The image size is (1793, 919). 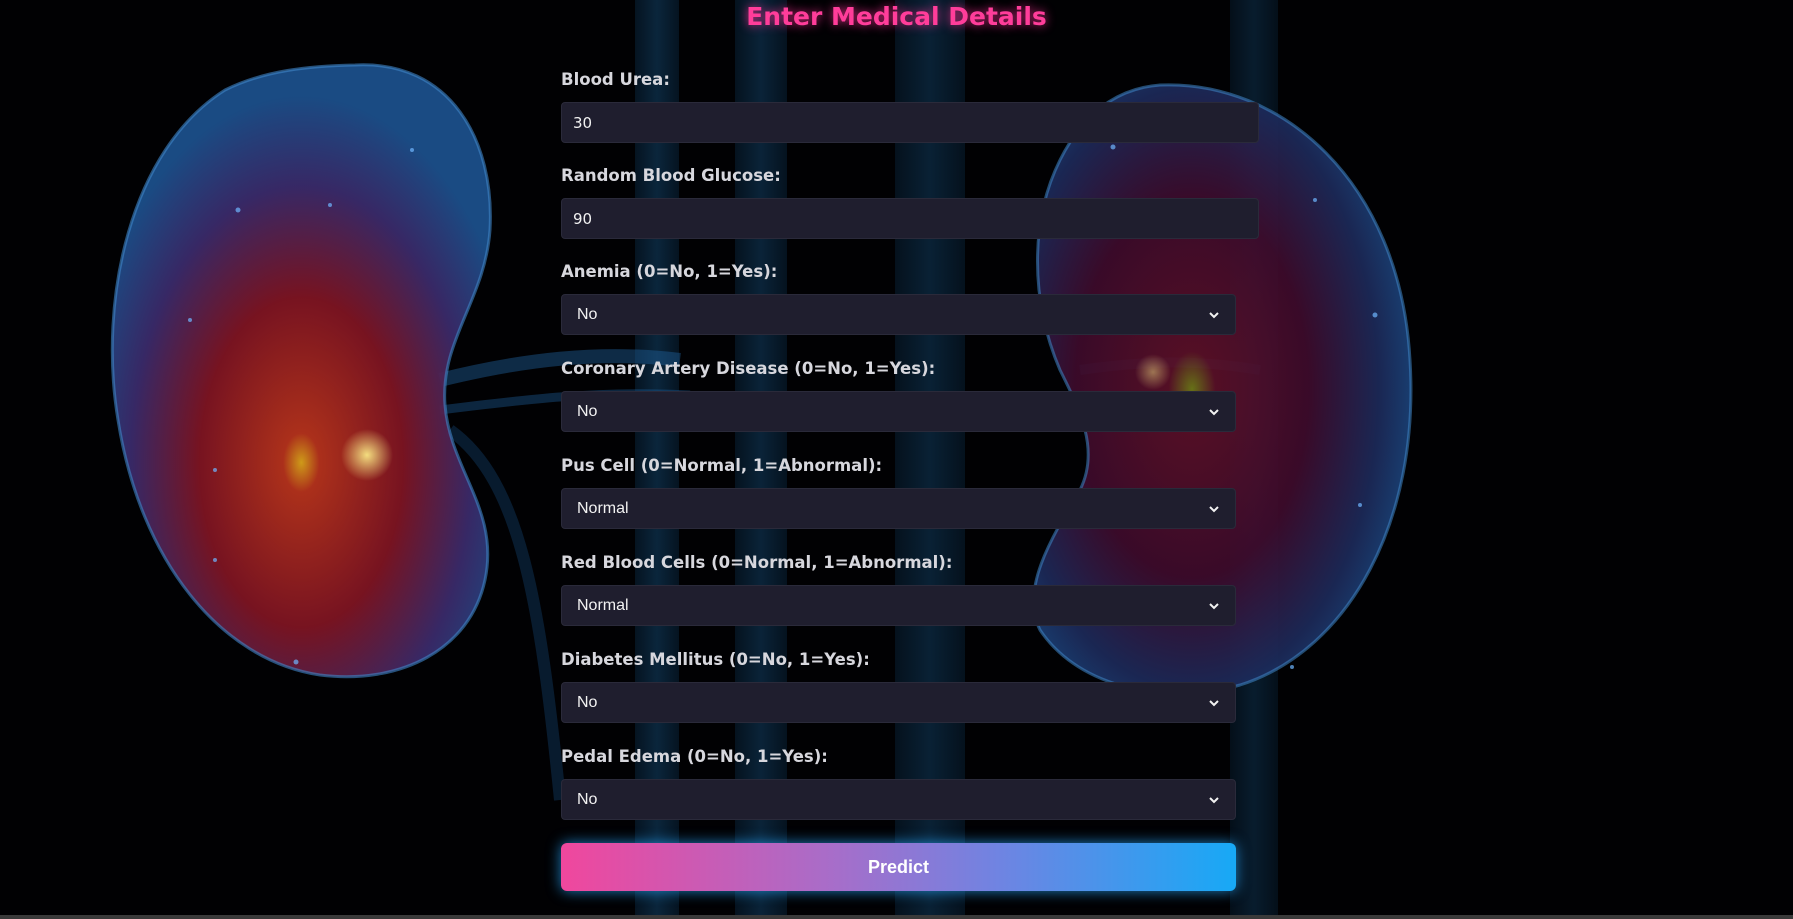 I want to click on pus-cell-label: Pus Cell (0=Normal, 1=Abnormal):, so click(x=722, y=465).